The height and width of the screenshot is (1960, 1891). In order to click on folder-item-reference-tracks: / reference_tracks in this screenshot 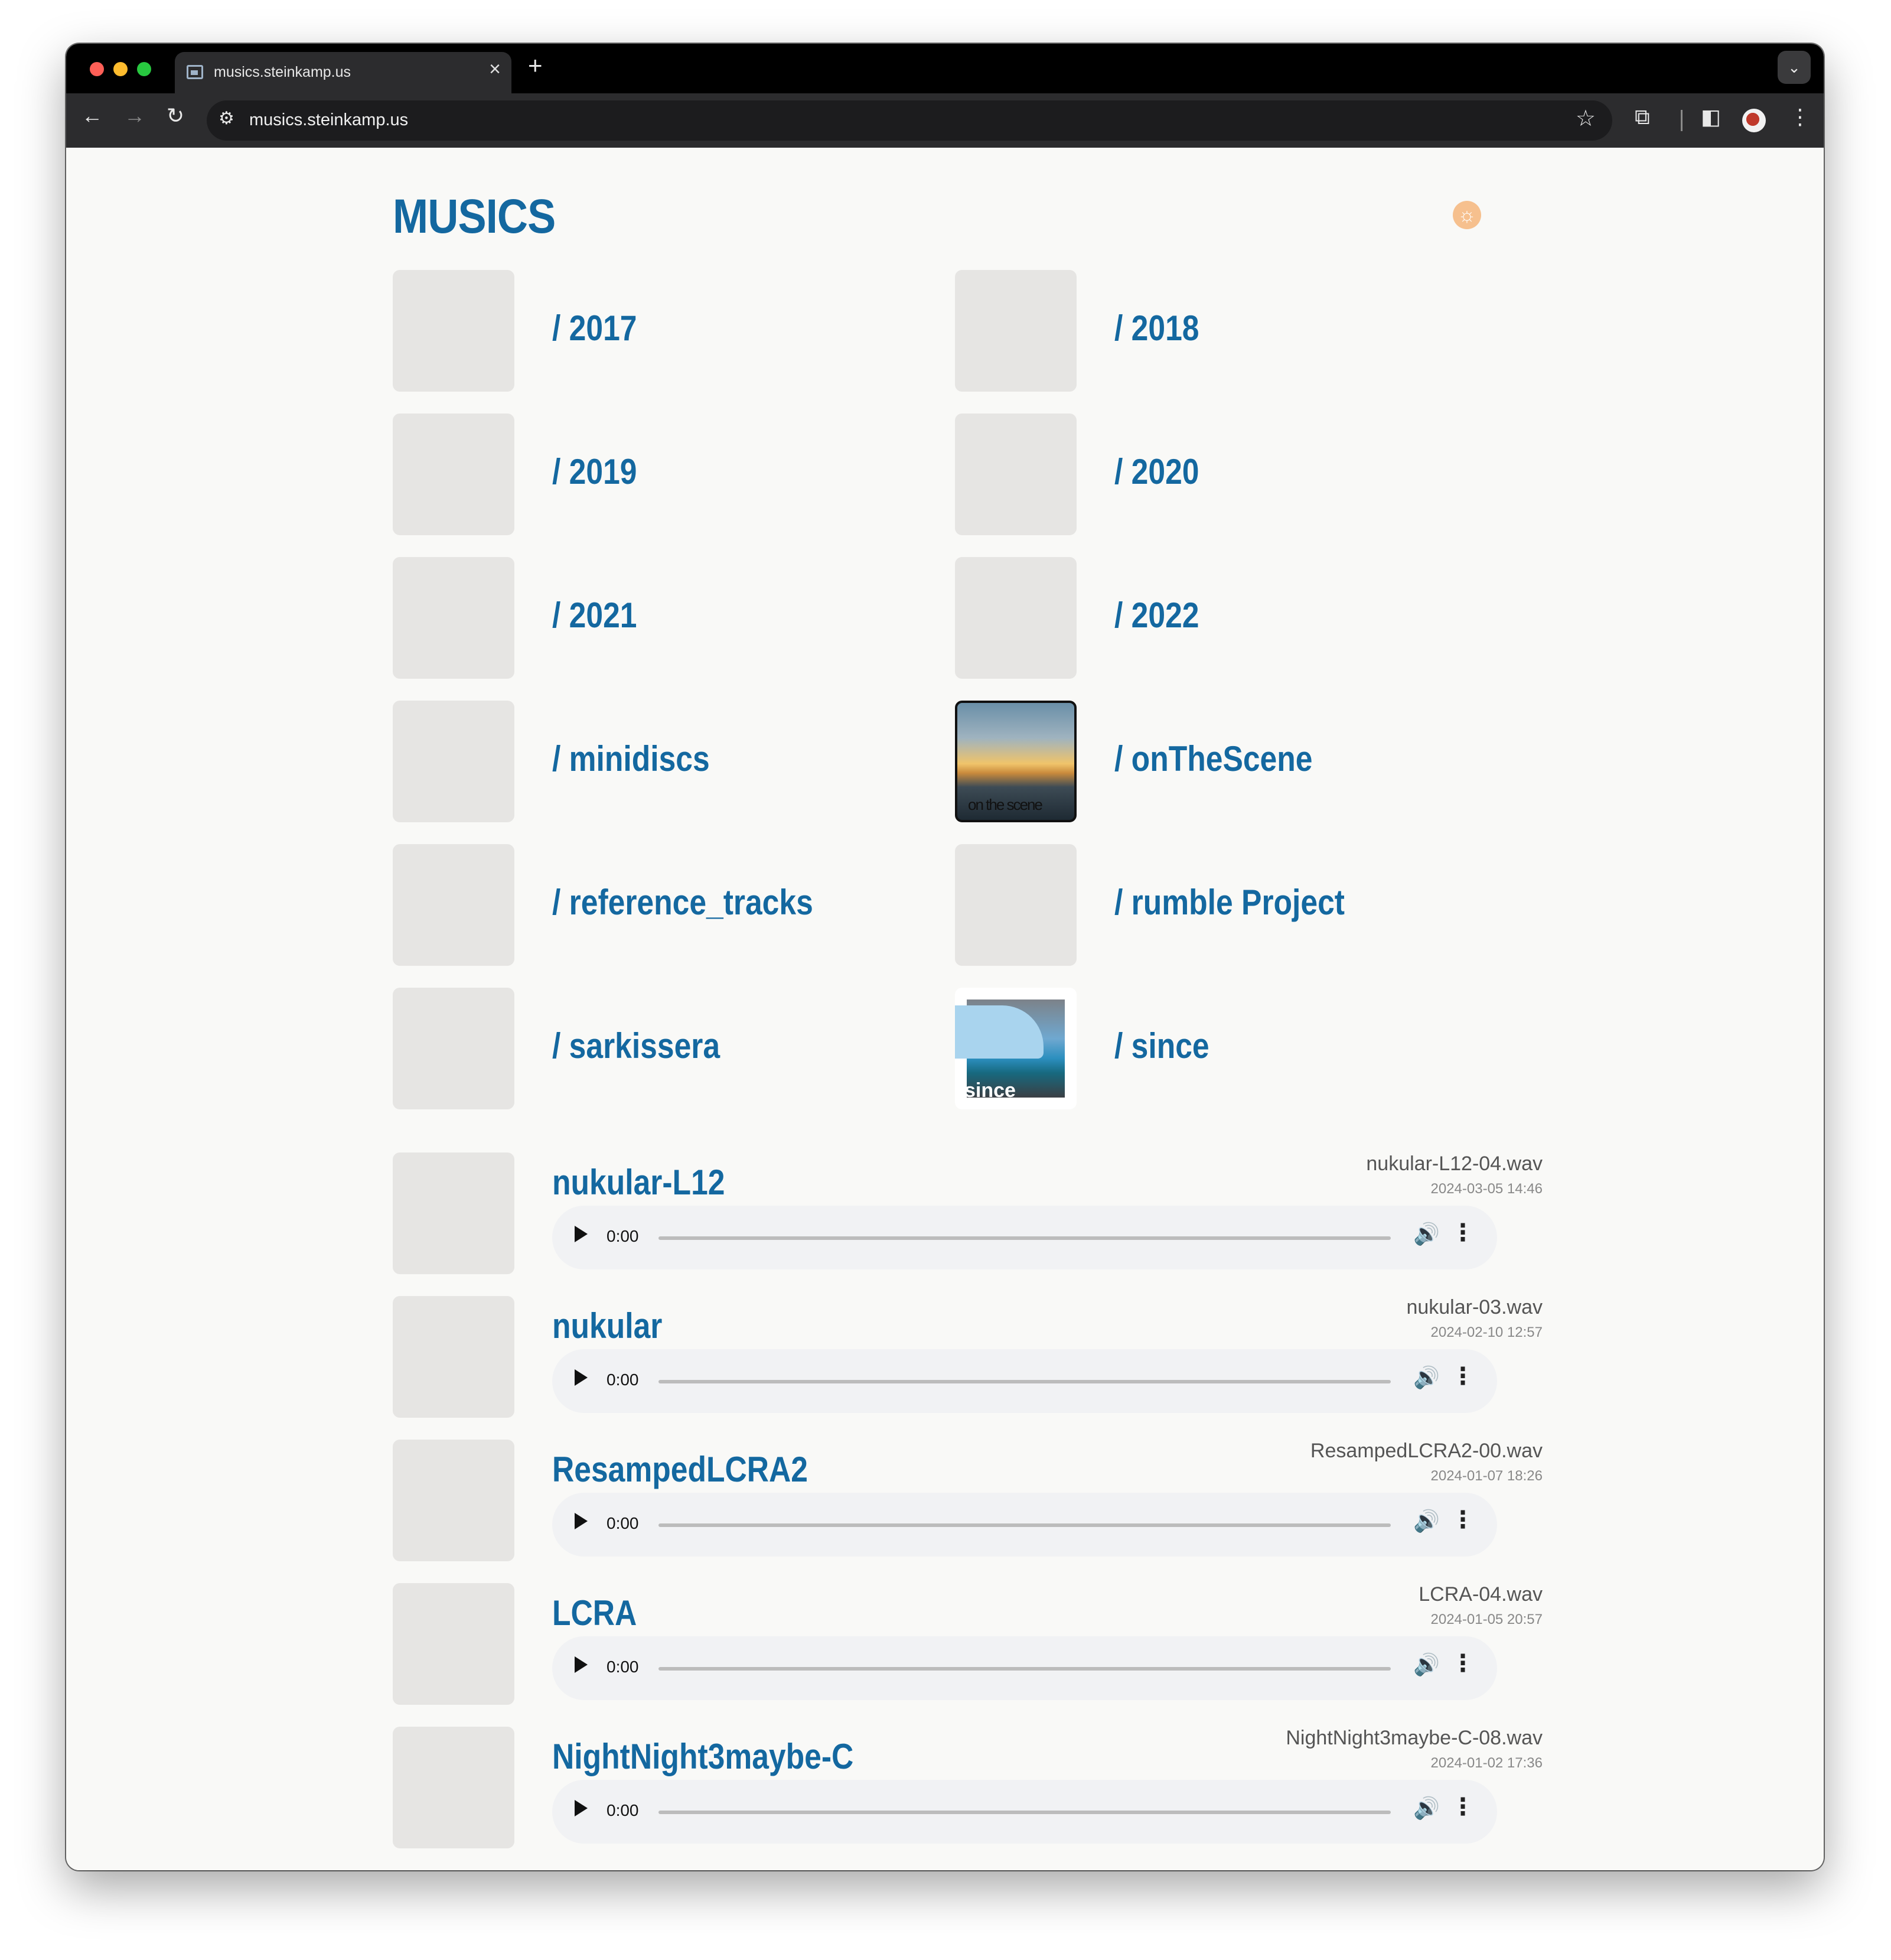, I will do `click(658, 905)`.